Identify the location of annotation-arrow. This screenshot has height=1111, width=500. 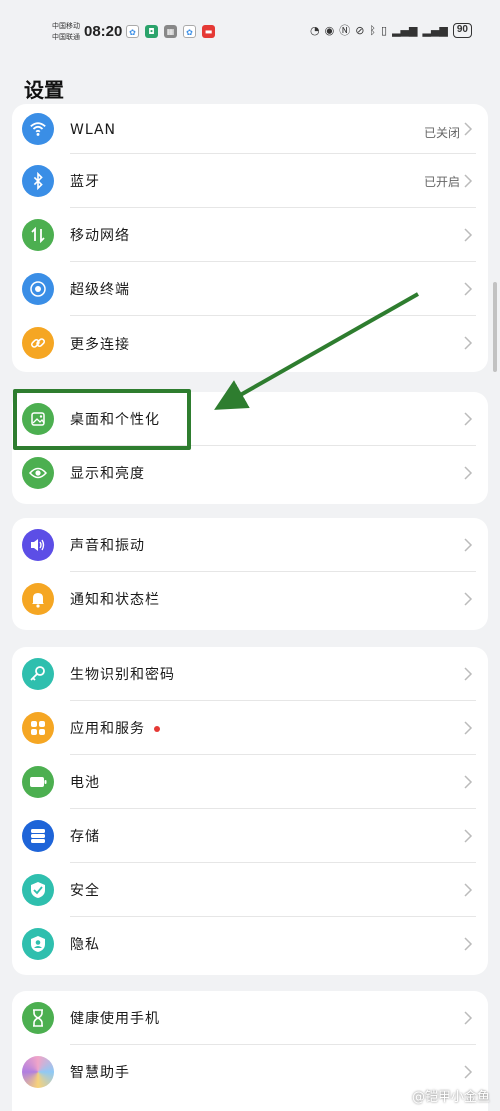
(316, 351).